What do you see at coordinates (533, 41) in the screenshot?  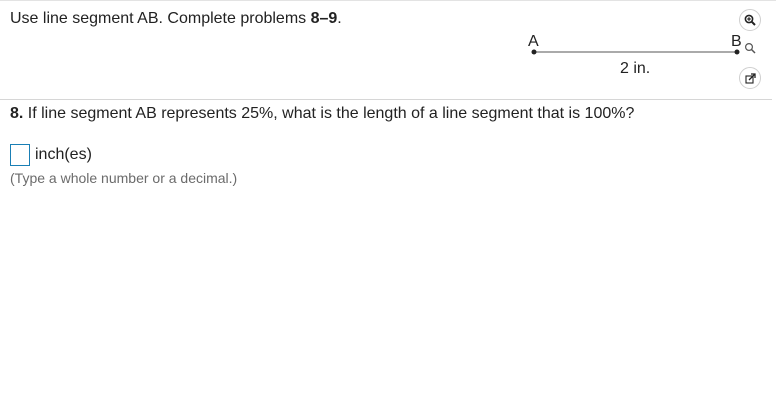 I see `point-a-label: A` at bounding box center [533, 41].